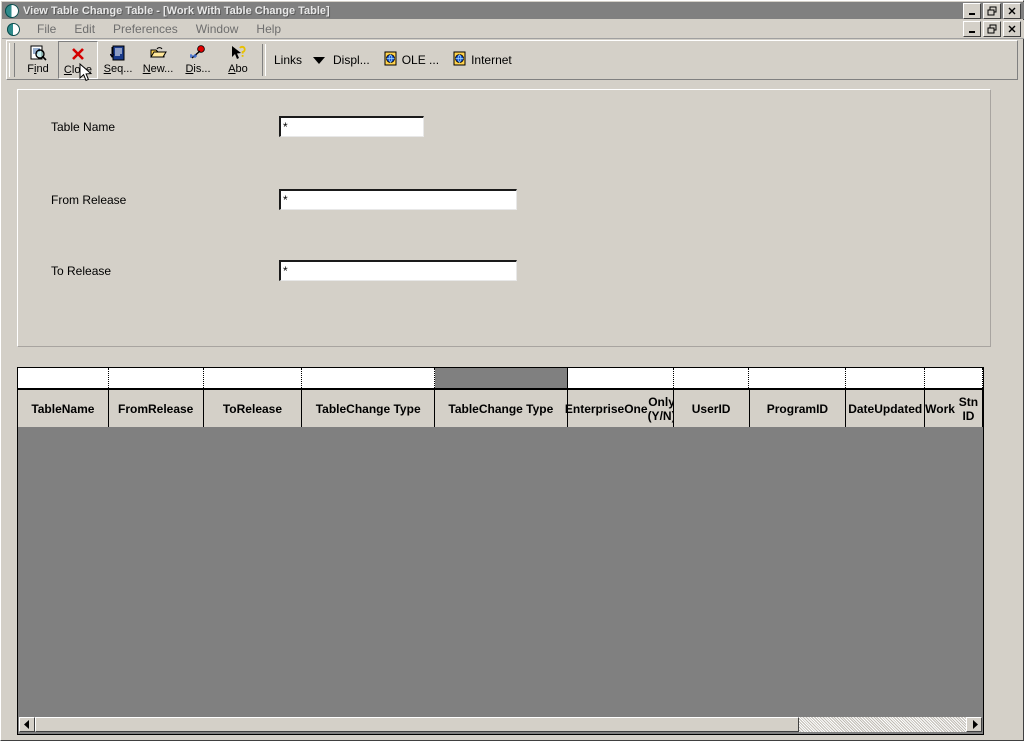 The height and width of the screenshot is (741, 1024). Describe the element at coordinates (972, 29) in the screenshot. I see `minimize-button-mdi` at that location.